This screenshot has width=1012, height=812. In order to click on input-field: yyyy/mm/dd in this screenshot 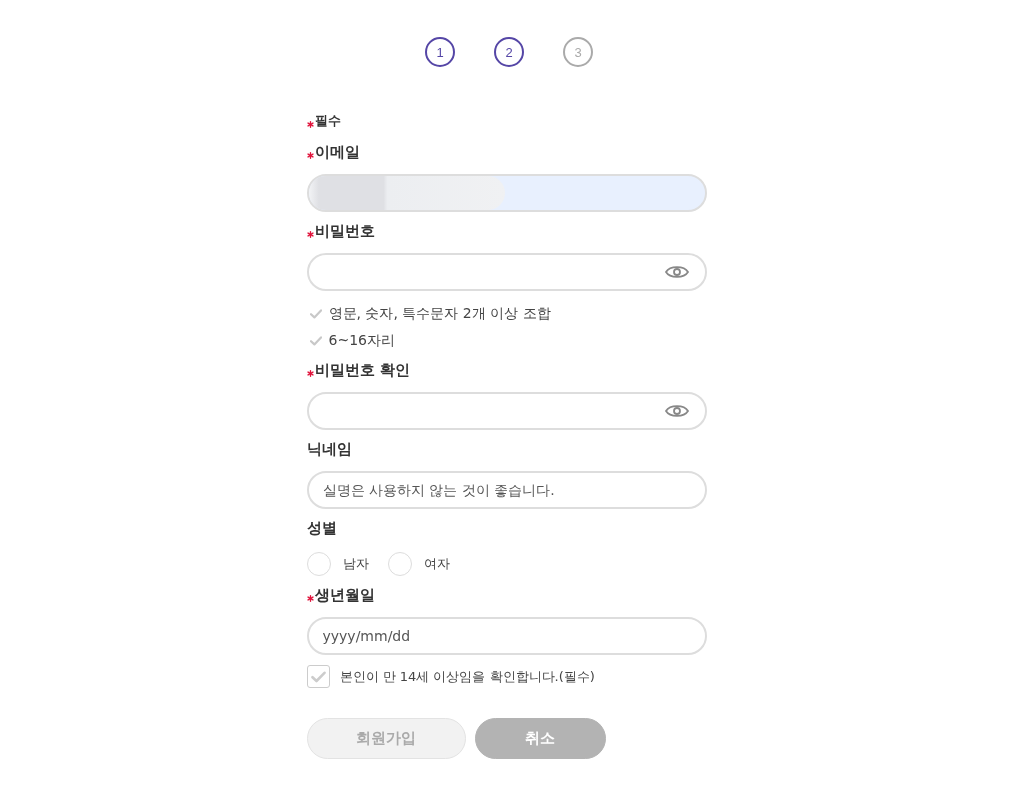, I will do `click(506, 636)`.